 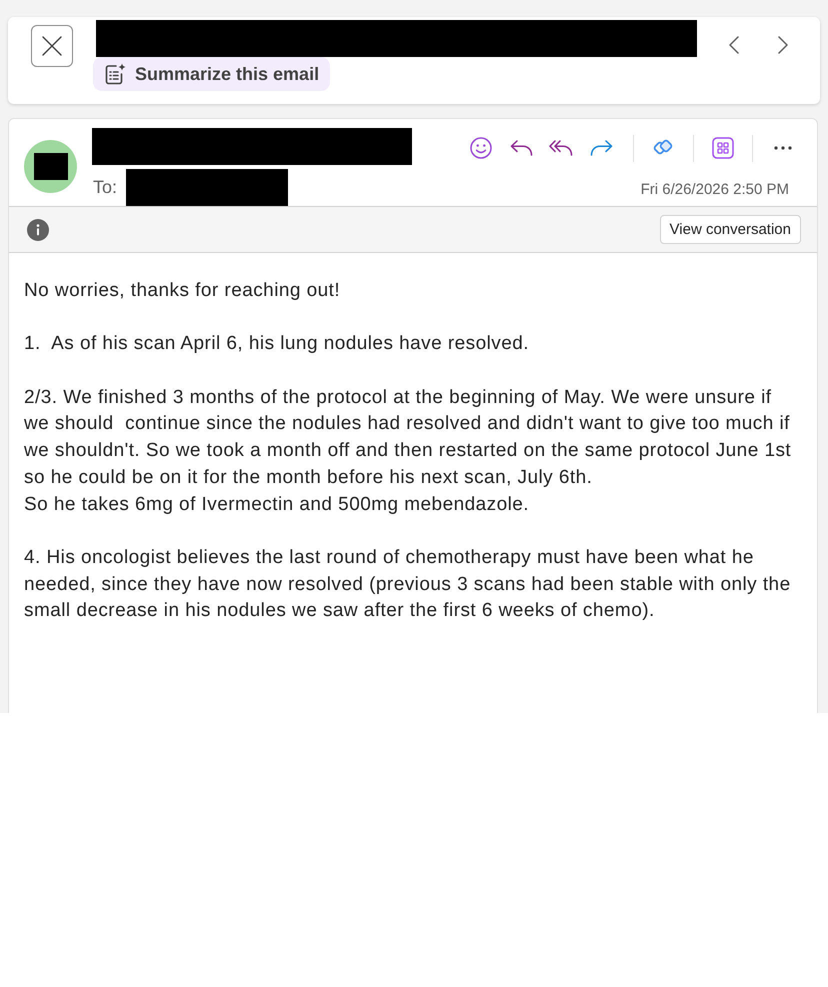 I want to click on body-paragraph: 4. His oncologist believes the last round of chemotherapy must have been what he needed, since they have now resolved (previous 3 scans had been stable with only the small decrease in his nodules we saw after the first 6 weeks of chemo)., so click(x=408, y=585).